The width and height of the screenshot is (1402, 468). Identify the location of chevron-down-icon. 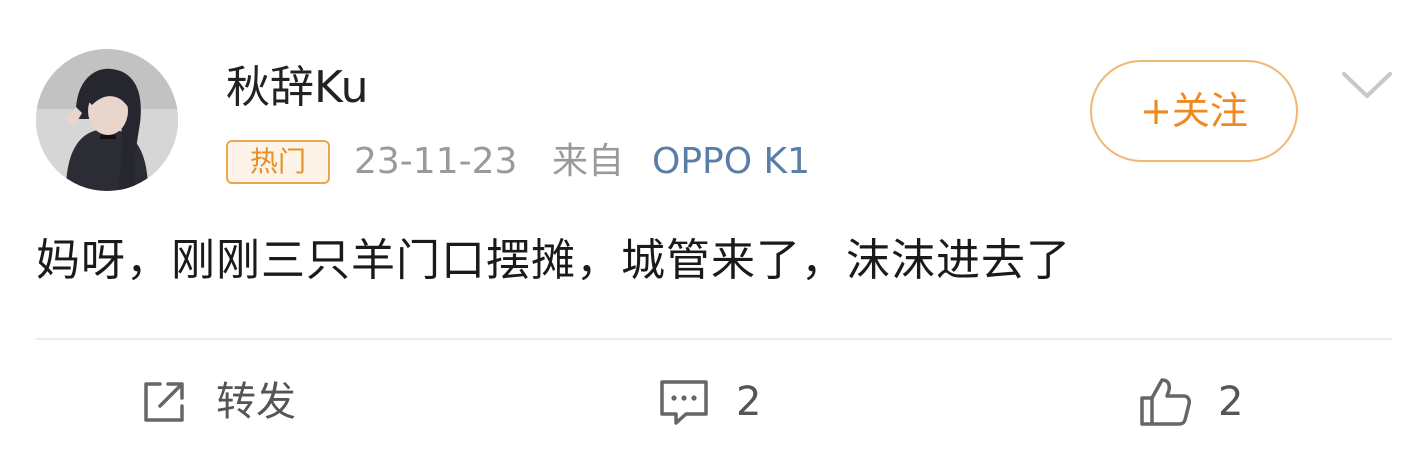
(1367, 86).